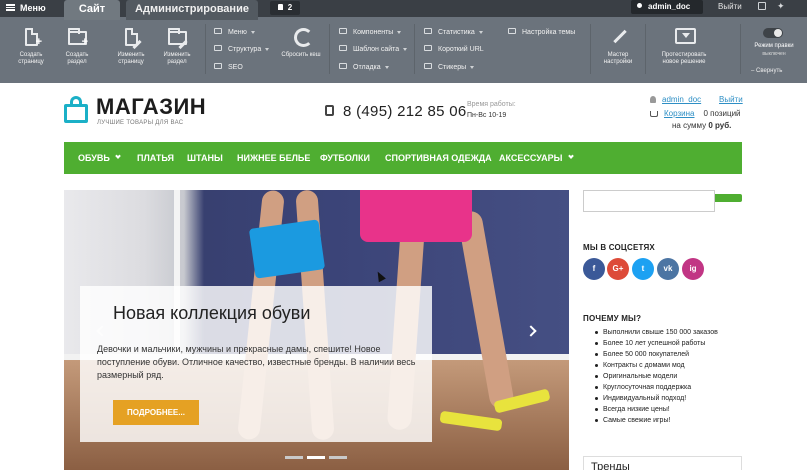 The image size is (807, 470). Describe the element at coordinates (487, 115) in the screenshot. I see `working-hours-value: Пн-Вс 10-19` at that location.